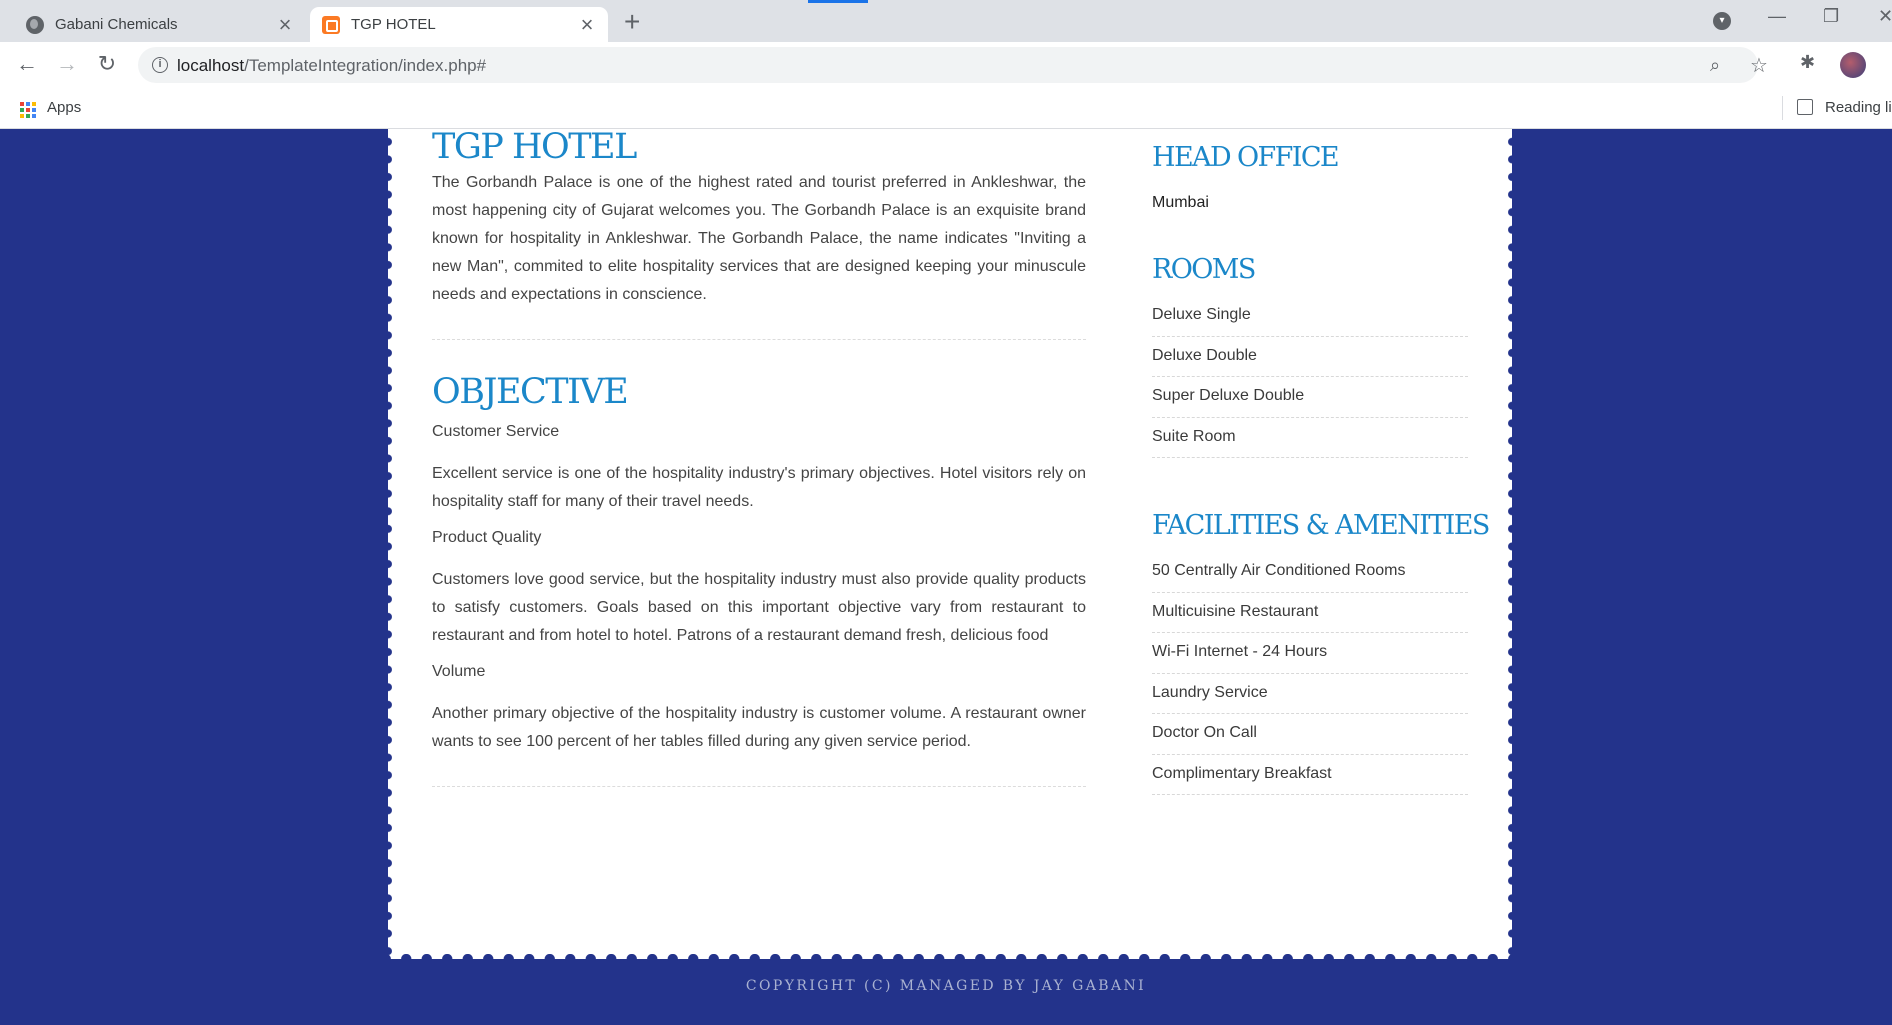  I want to click on objective-heading-volume: Volume, so click(459, 671).